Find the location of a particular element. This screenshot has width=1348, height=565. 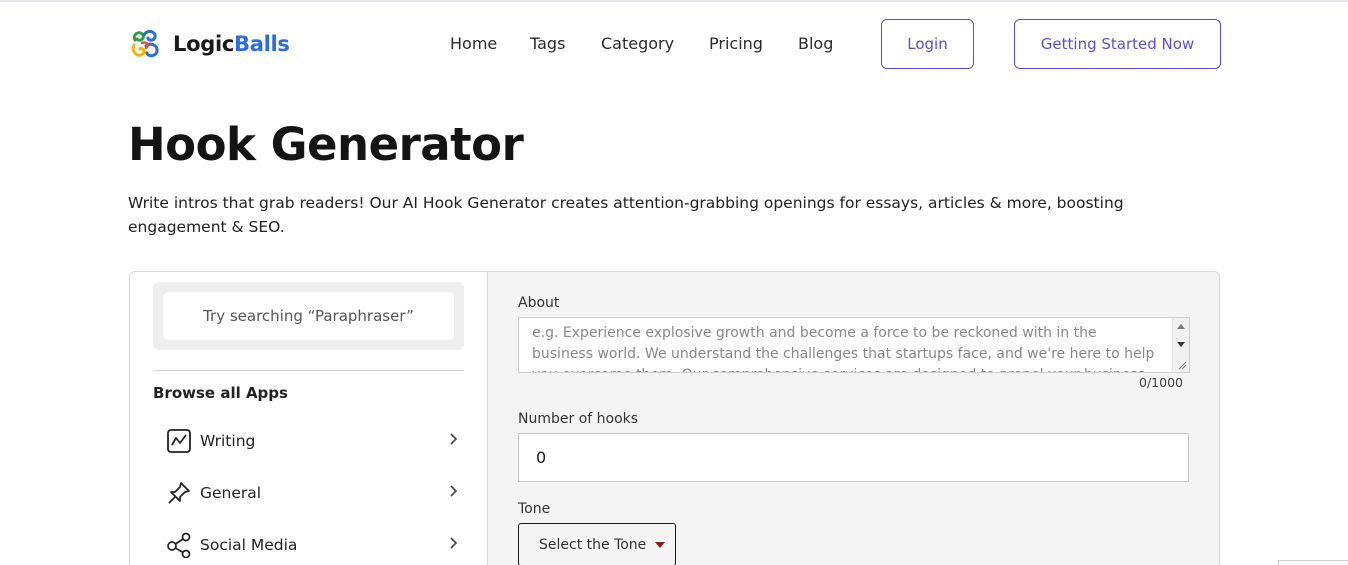

pin-icon is located at coordinates (179, 493).